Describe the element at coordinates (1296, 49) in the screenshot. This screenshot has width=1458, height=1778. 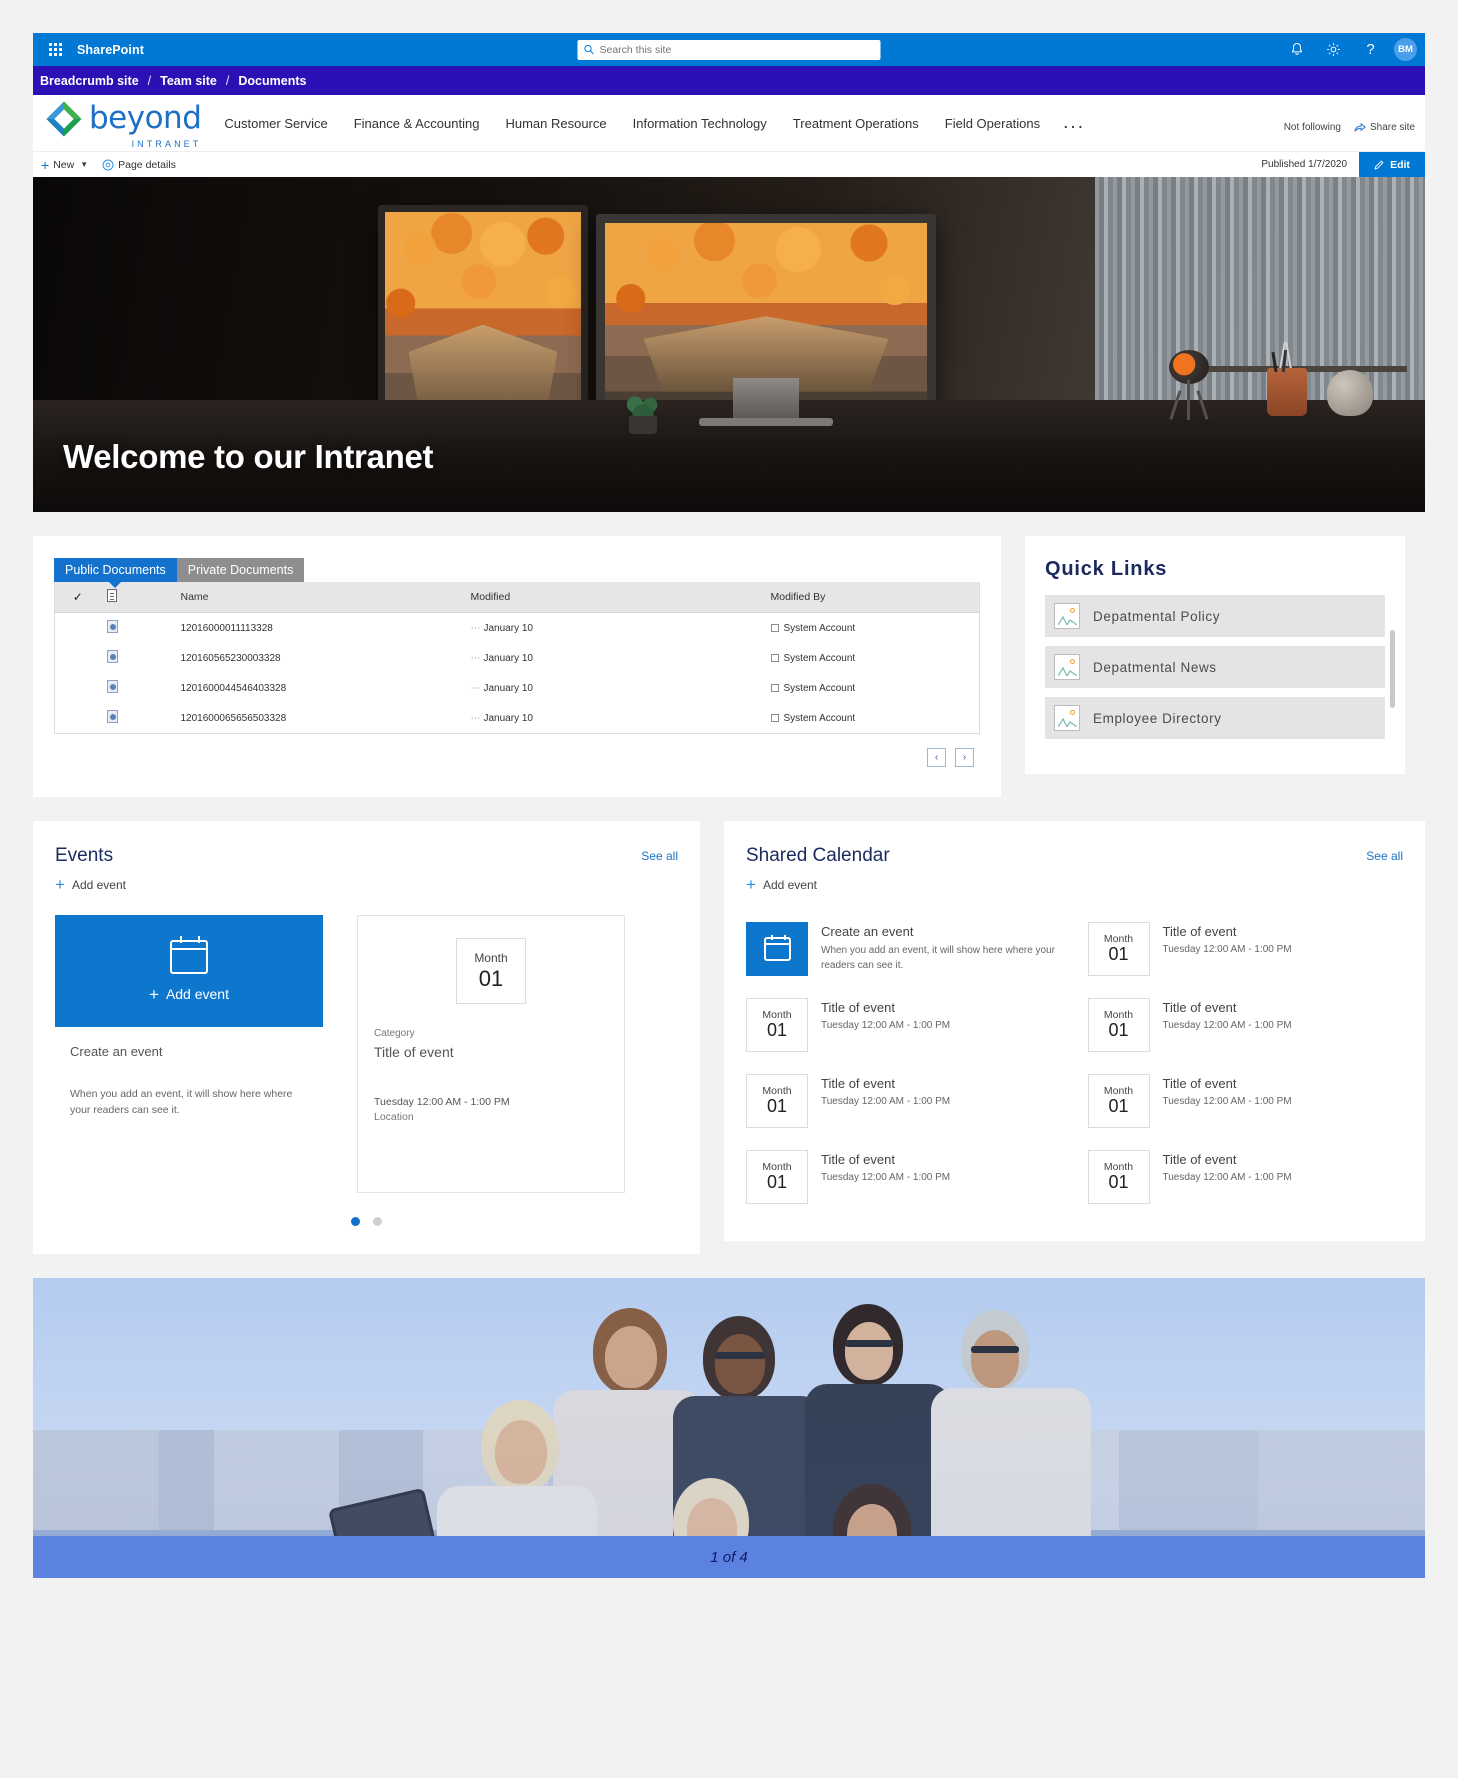
I see `bell-icon` at that location.